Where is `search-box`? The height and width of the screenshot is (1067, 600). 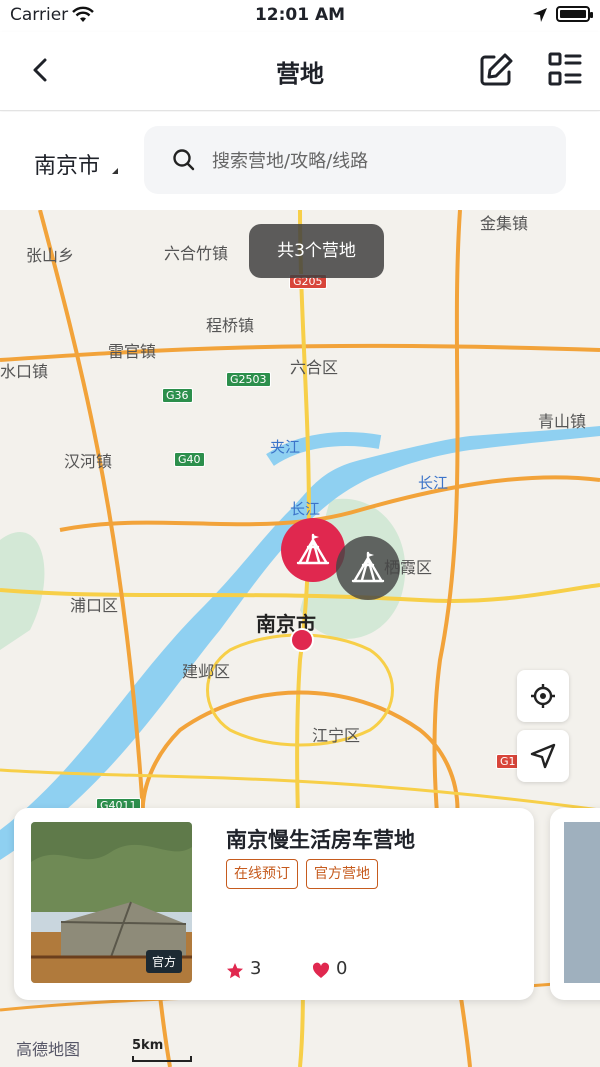 search-box is located at coordinates (355, 160).